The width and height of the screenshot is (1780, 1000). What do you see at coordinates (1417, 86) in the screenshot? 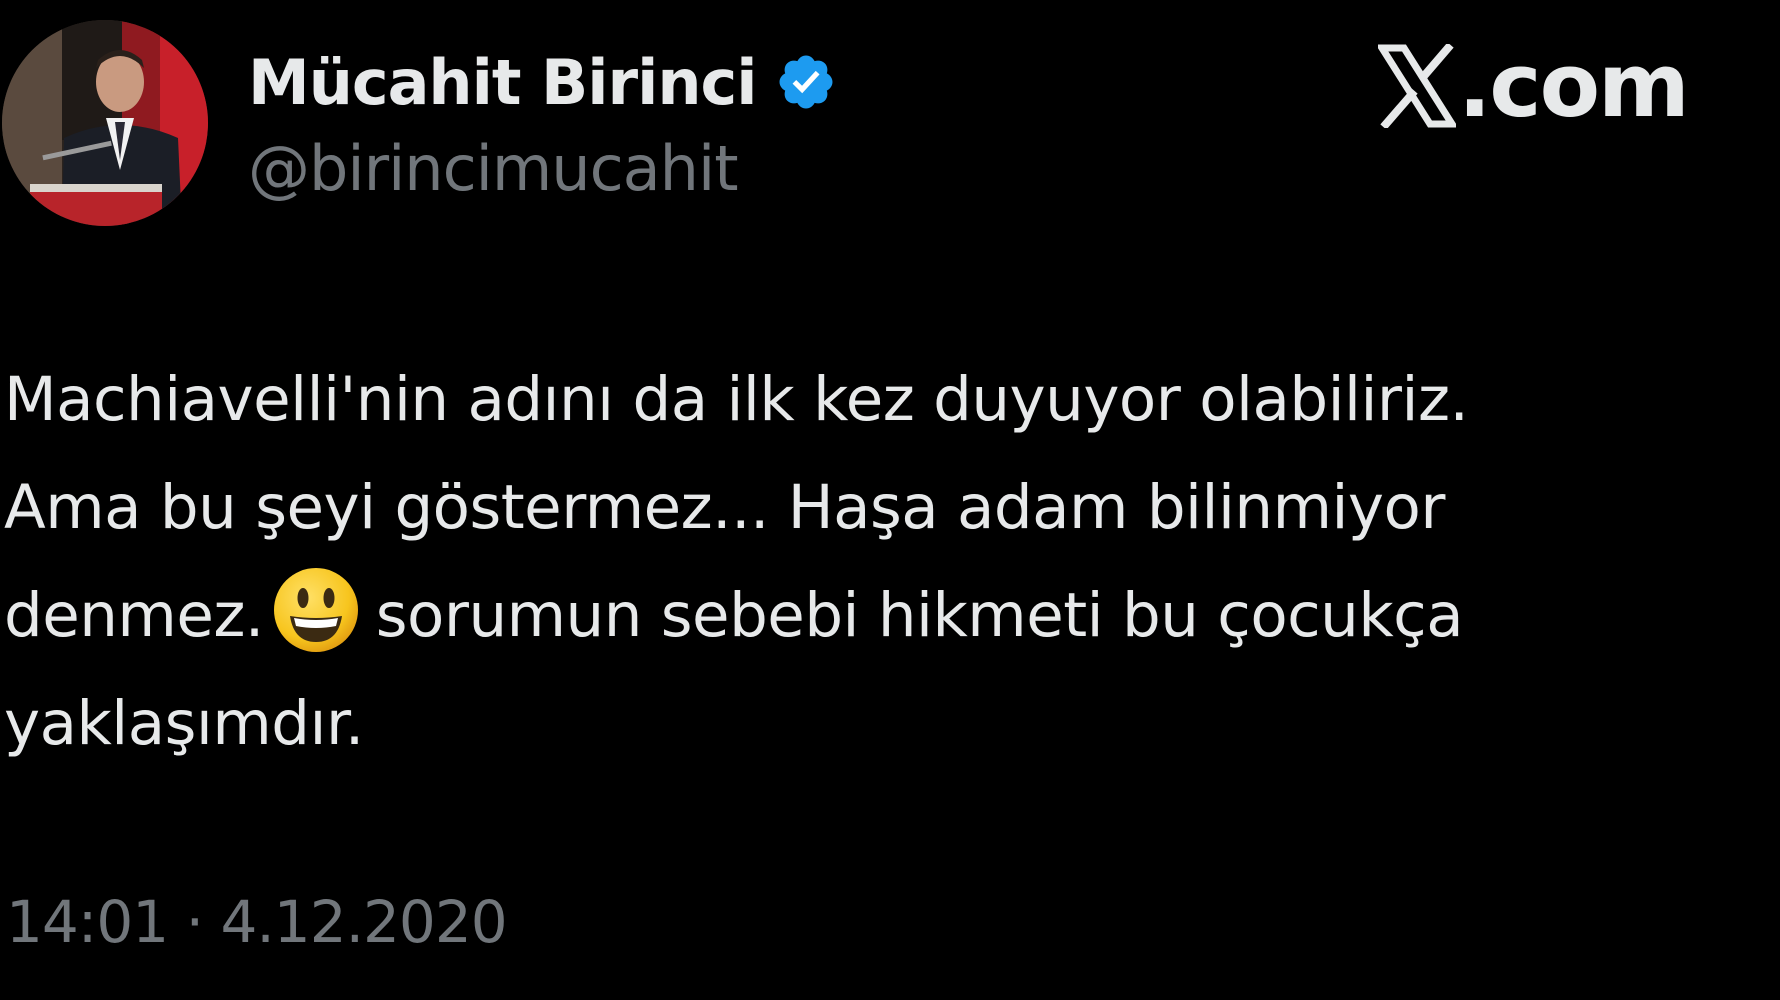
I see `x-logo-icon` at bounding box center [1417, 86].